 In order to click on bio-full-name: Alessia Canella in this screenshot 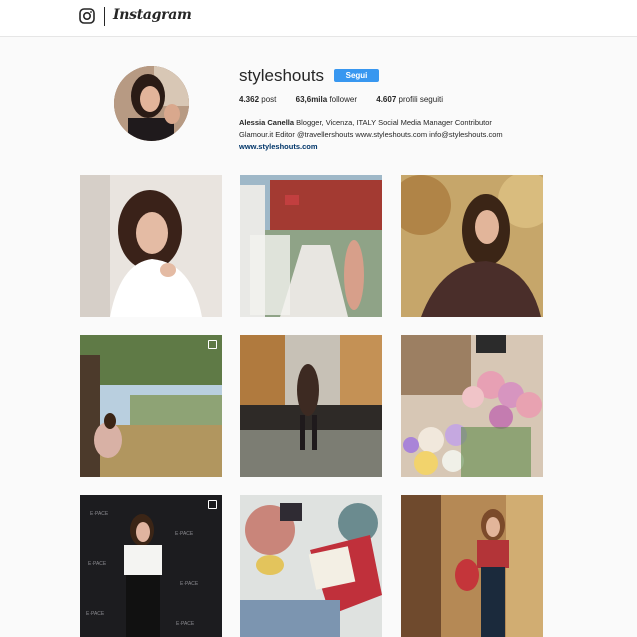, I will do `click(267, 122)`.